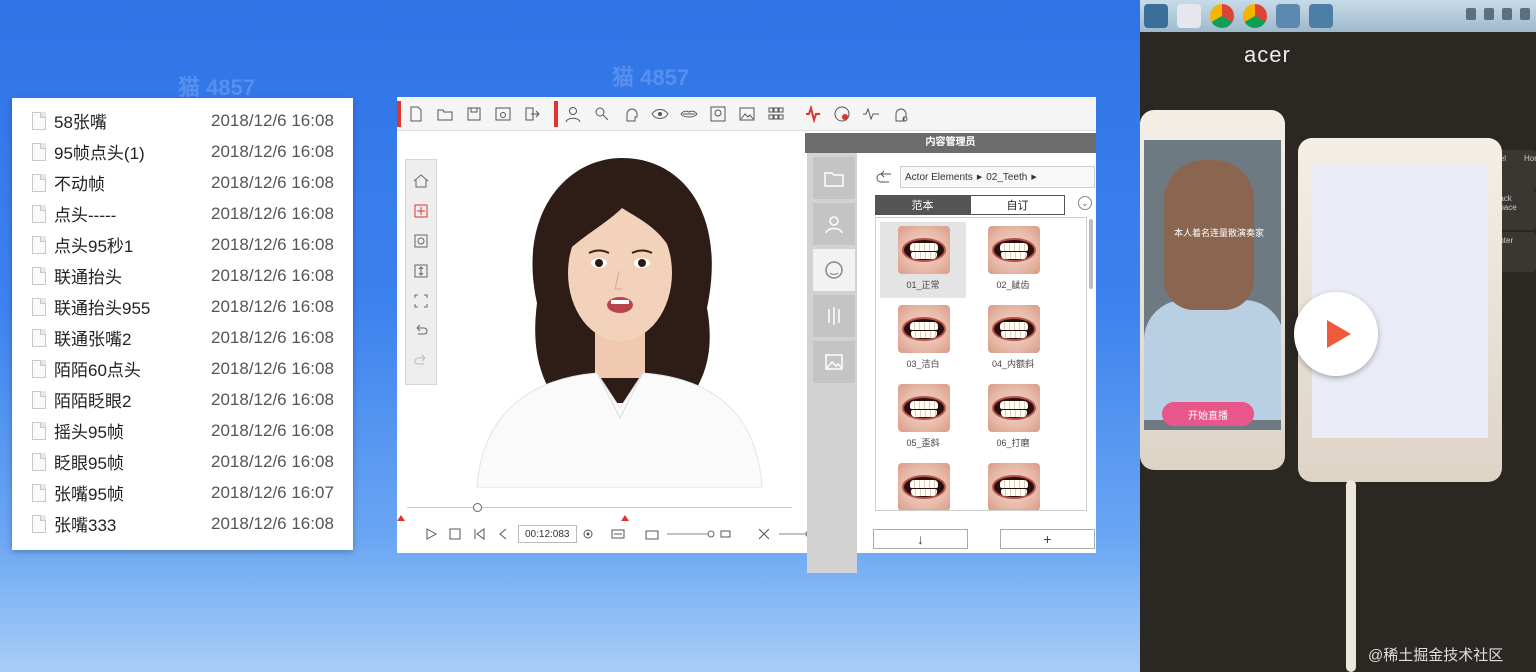  I want to click on rotate-icon, so click(421, 241).